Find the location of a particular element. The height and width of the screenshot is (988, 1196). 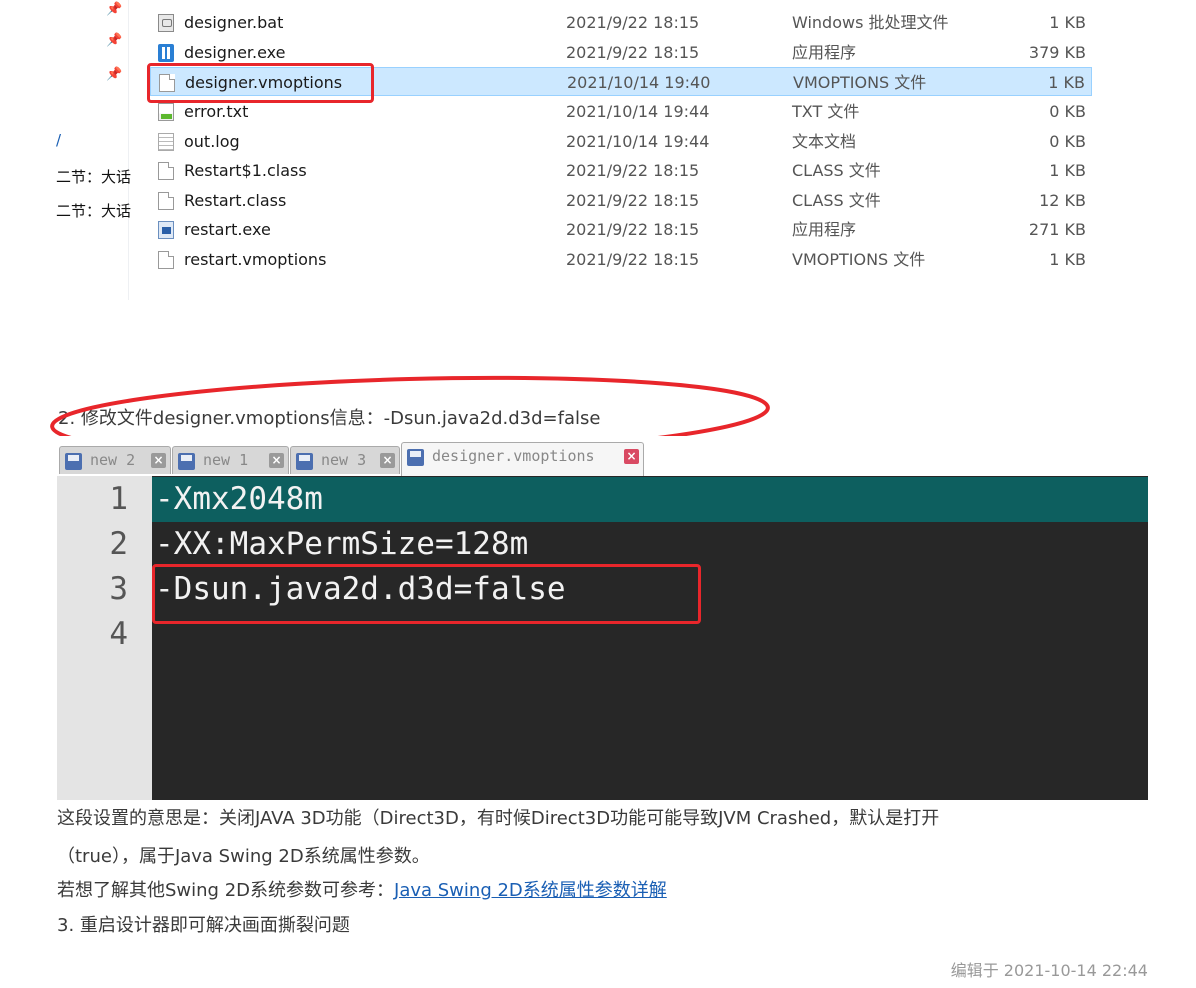

highlight-box-code-line is located at coordinates (426, 594).